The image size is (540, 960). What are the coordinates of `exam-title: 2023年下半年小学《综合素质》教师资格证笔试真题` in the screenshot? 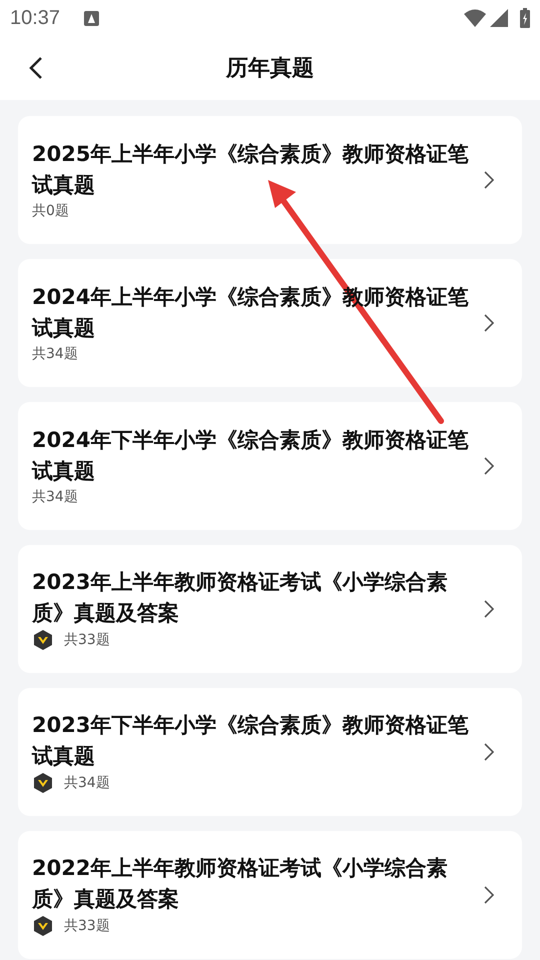 It's located at (251, 741).